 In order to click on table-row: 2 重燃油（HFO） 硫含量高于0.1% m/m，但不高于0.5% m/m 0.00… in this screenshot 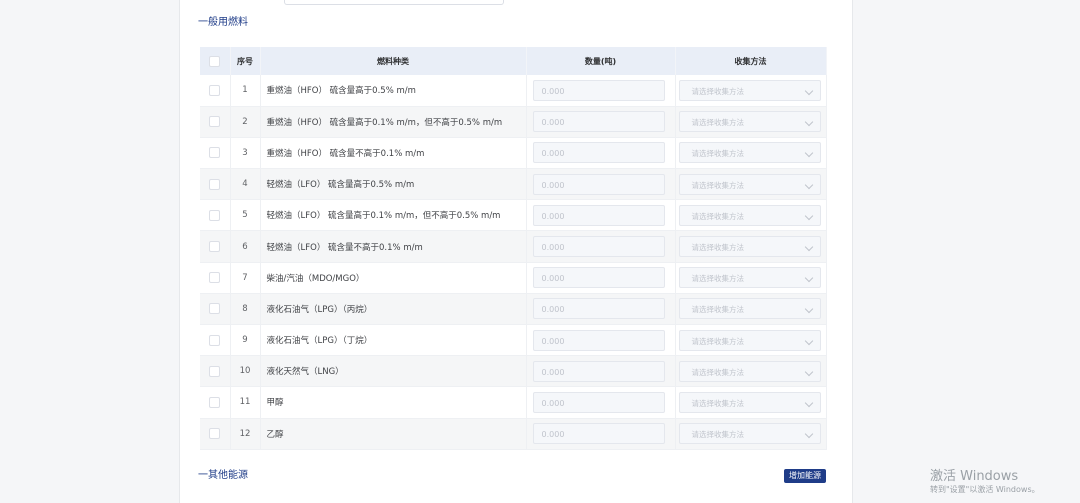, I will do `click(513, 122)`.